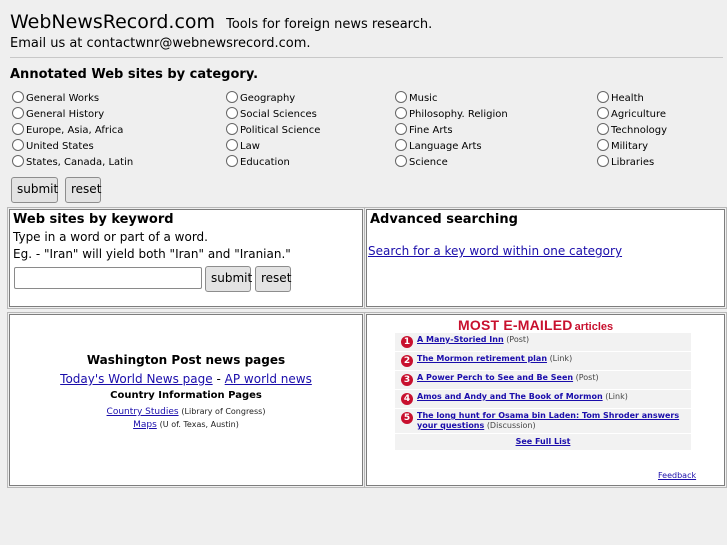  I want to click on full-list-row: See Full List, so click(543, 442).